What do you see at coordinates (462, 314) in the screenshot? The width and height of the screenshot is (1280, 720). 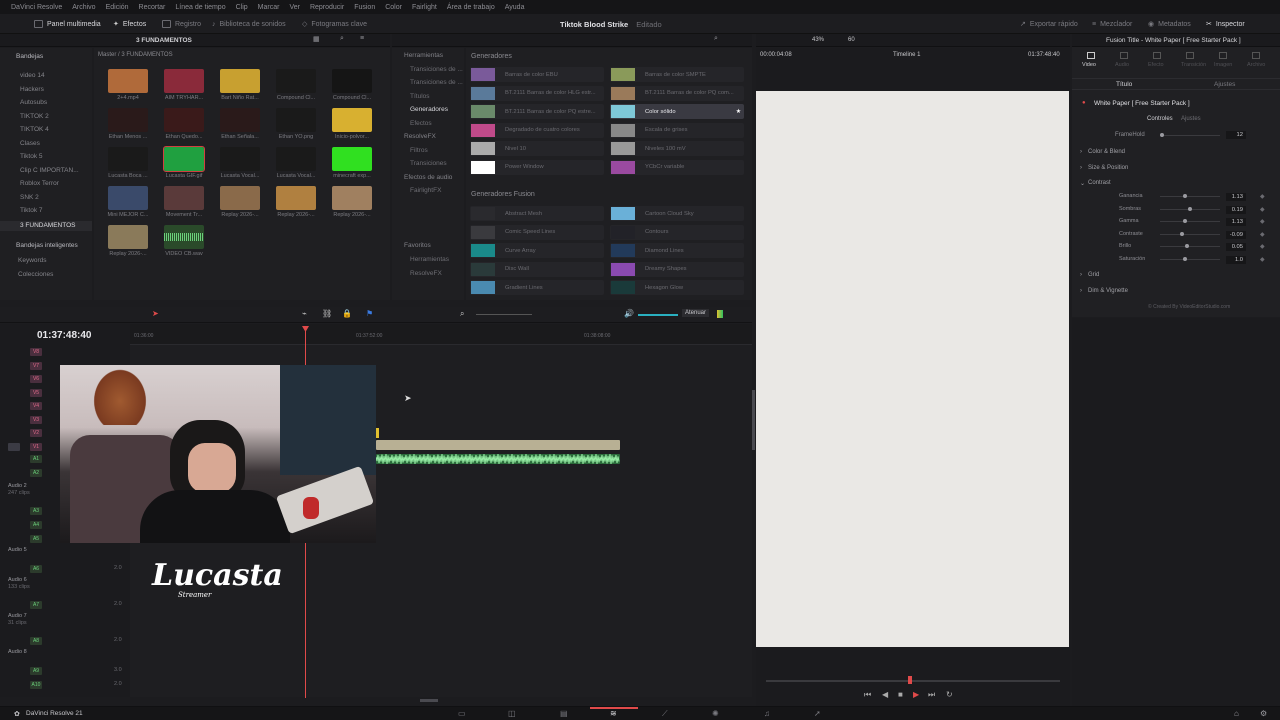 I see `zoom-icon: ⌕` at bounding box center [462, 314].